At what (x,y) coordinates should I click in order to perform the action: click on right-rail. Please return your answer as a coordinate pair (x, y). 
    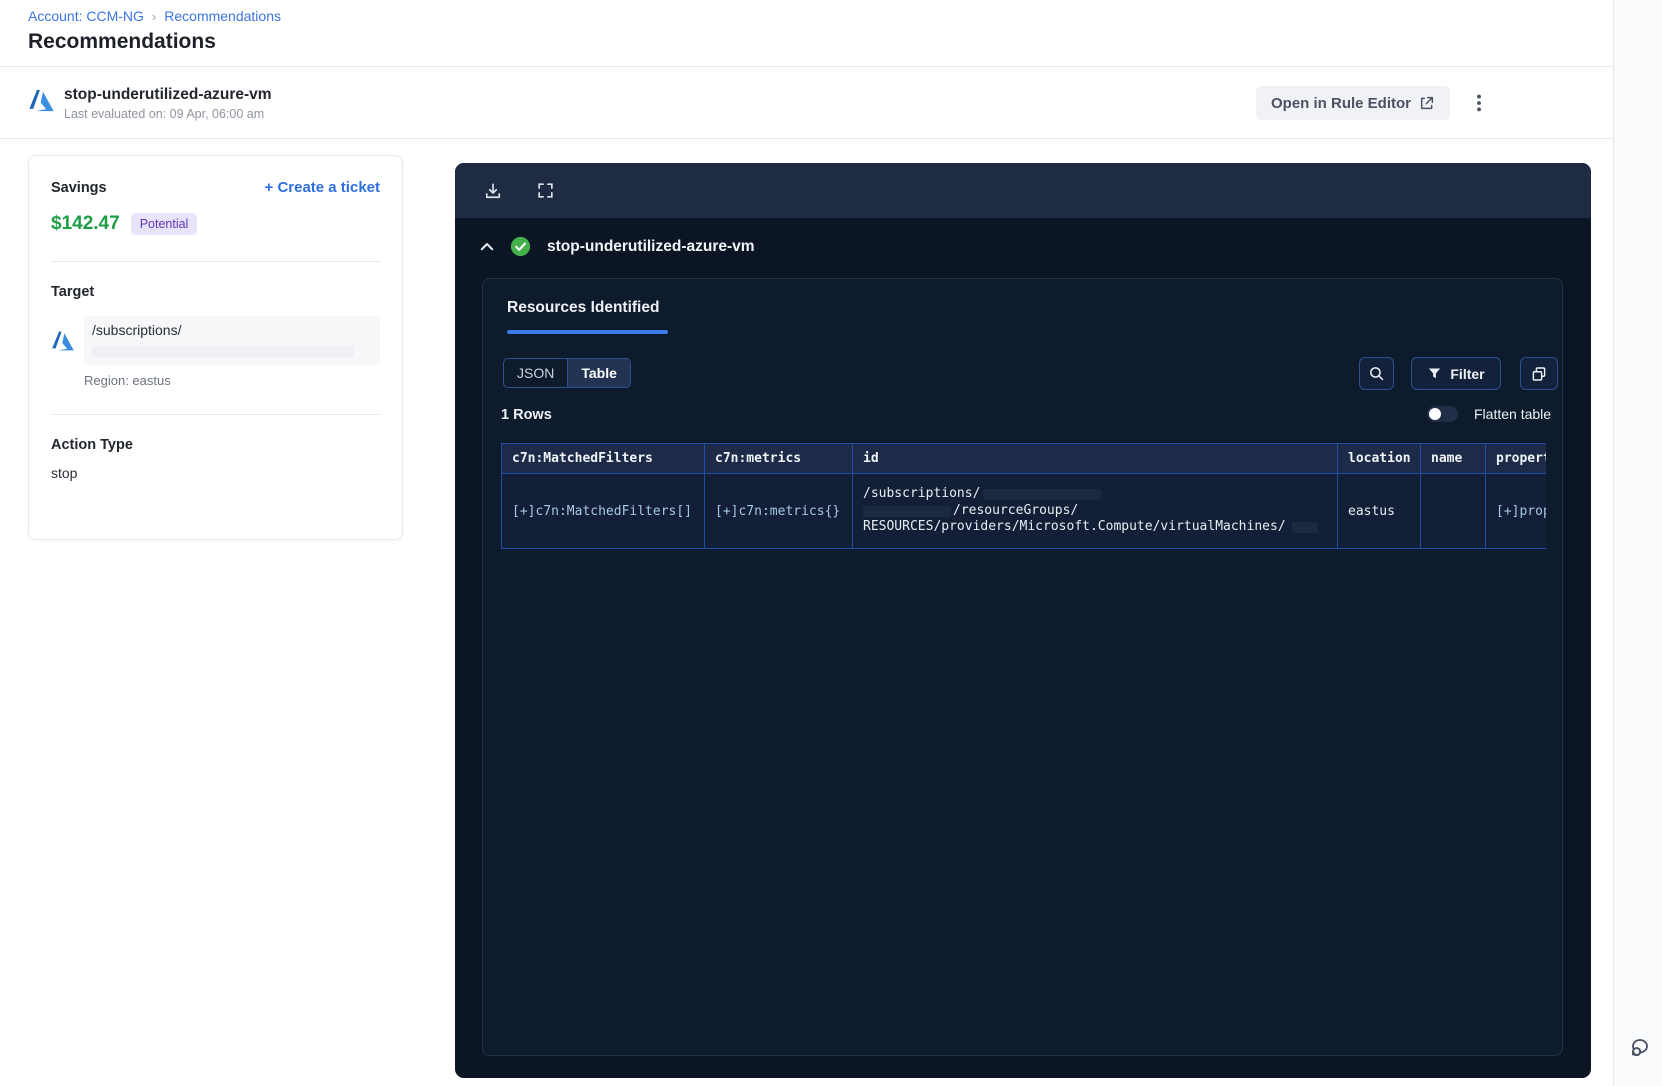
    Looking at the image, I should click on (1637, 543).